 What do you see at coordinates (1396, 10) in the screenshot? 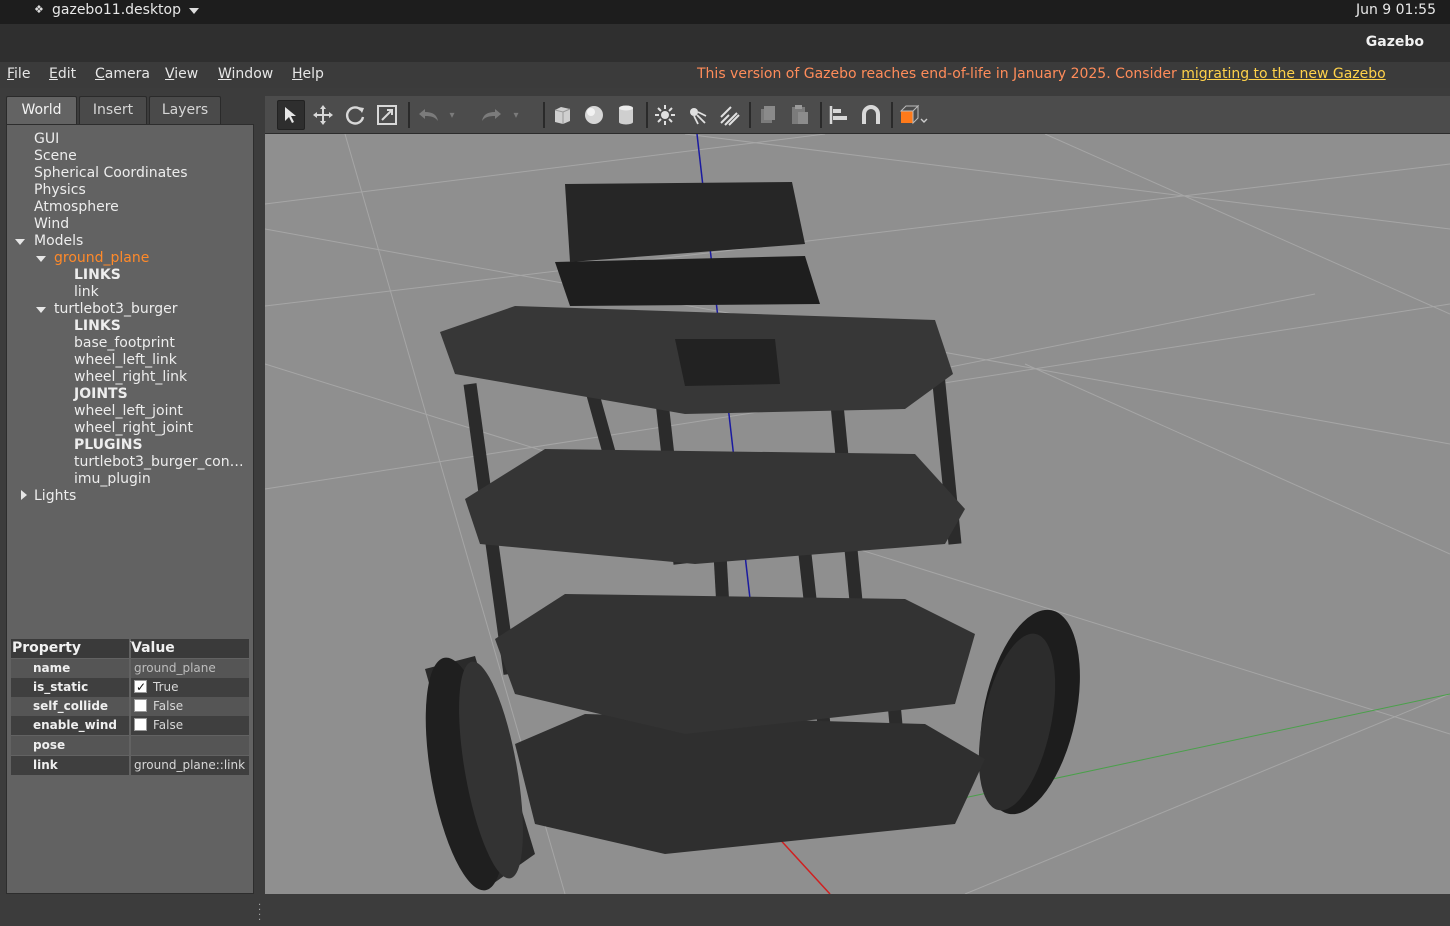
I see `clock: Jun 9 01:55` at bounding box center [1396, 10].